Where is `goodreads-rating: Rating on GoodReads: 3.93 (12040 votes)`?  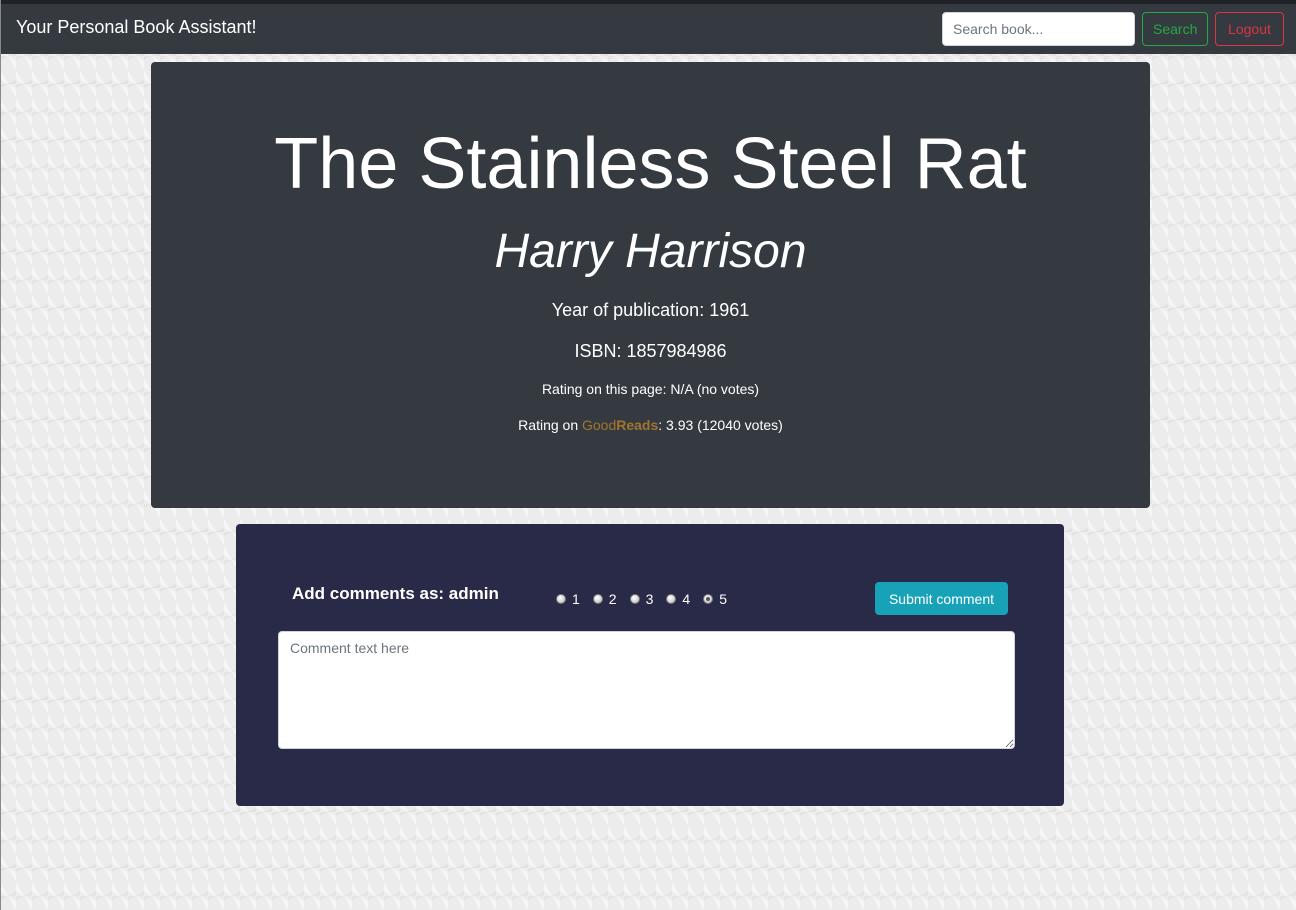
goodreads-rating: Rating on GoodReads: 3.93 (12040 votes) is located at coordinates (650, 425).